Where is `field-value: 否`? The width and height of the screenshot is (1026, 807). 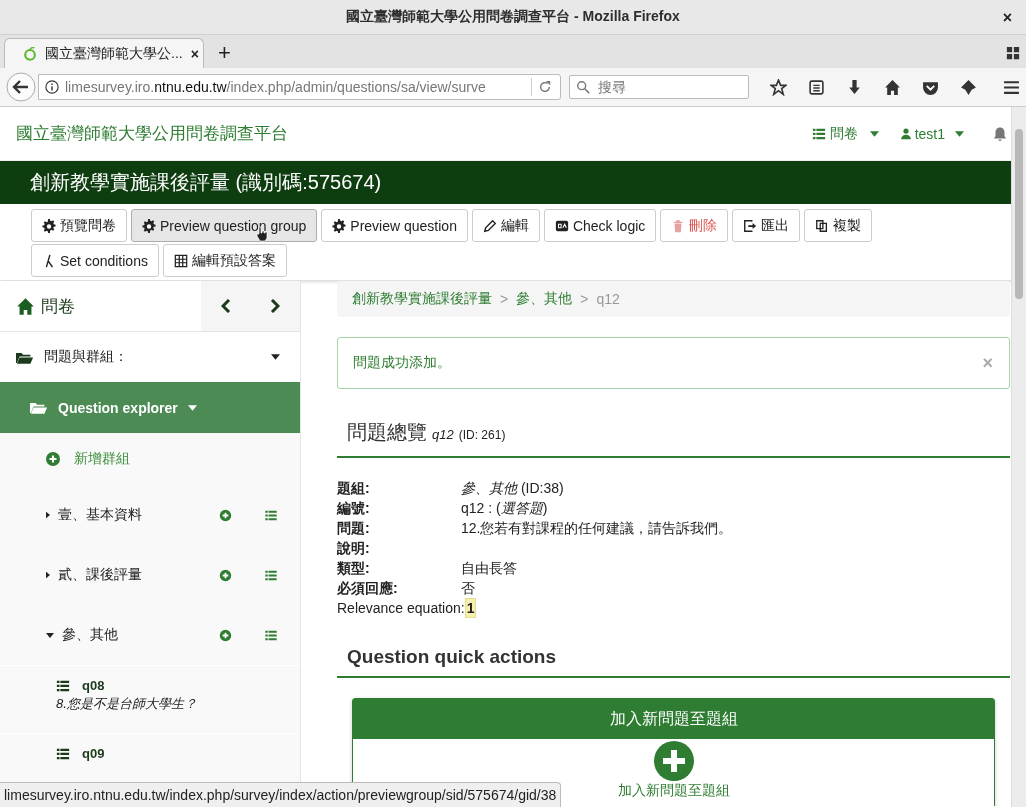 field-value: 否 is located at coordinates (468, 588).